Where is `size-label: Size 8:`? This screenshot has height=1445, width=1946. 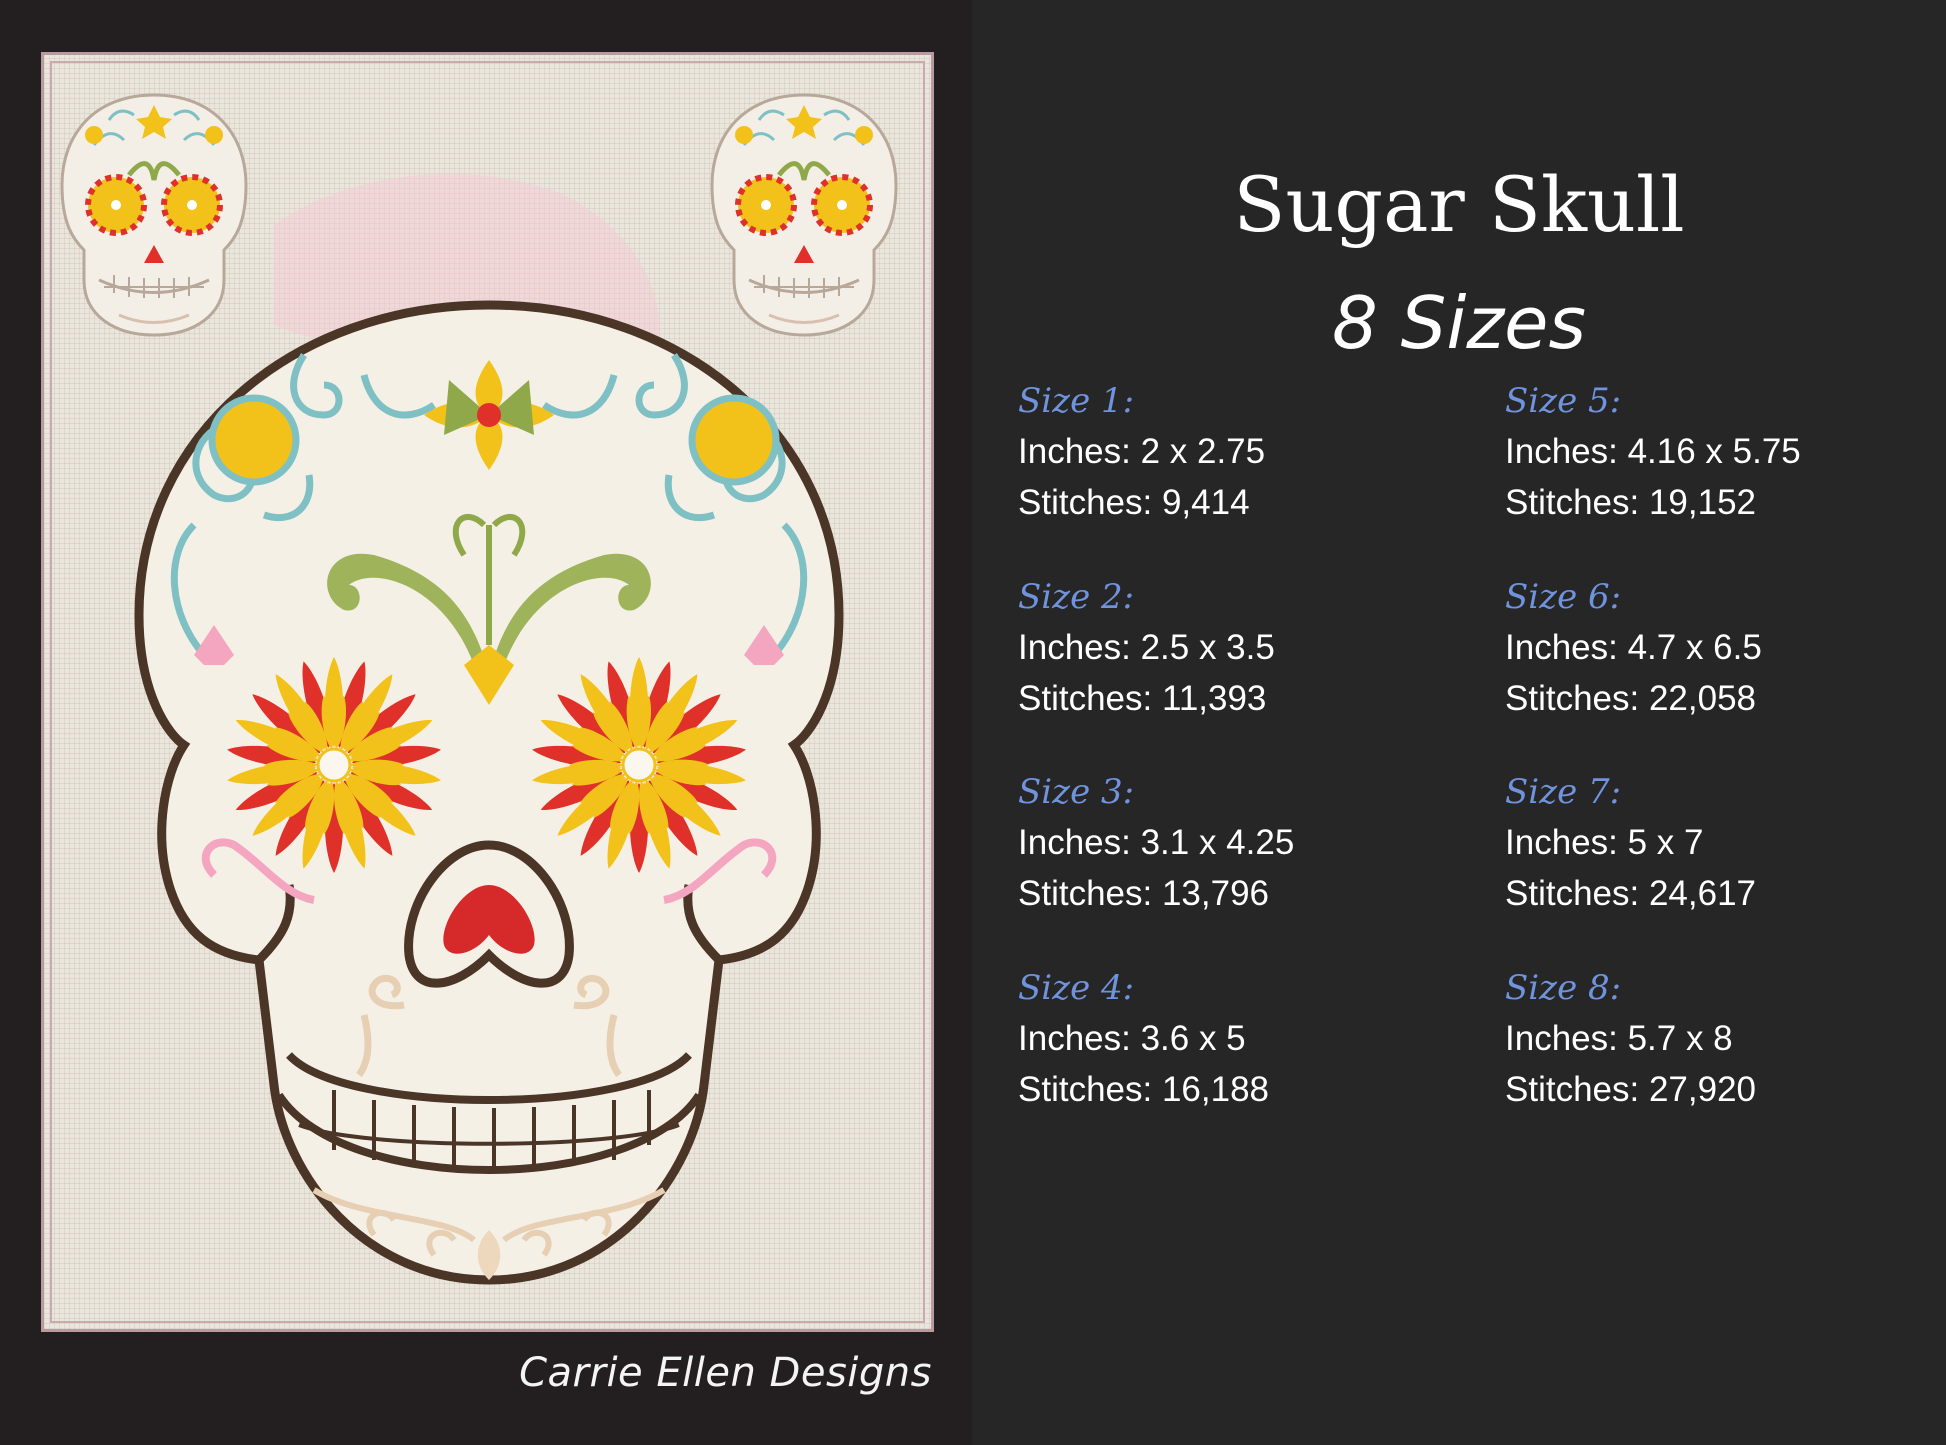 size-label: Size 8: is located at coordinates (1563, 988).